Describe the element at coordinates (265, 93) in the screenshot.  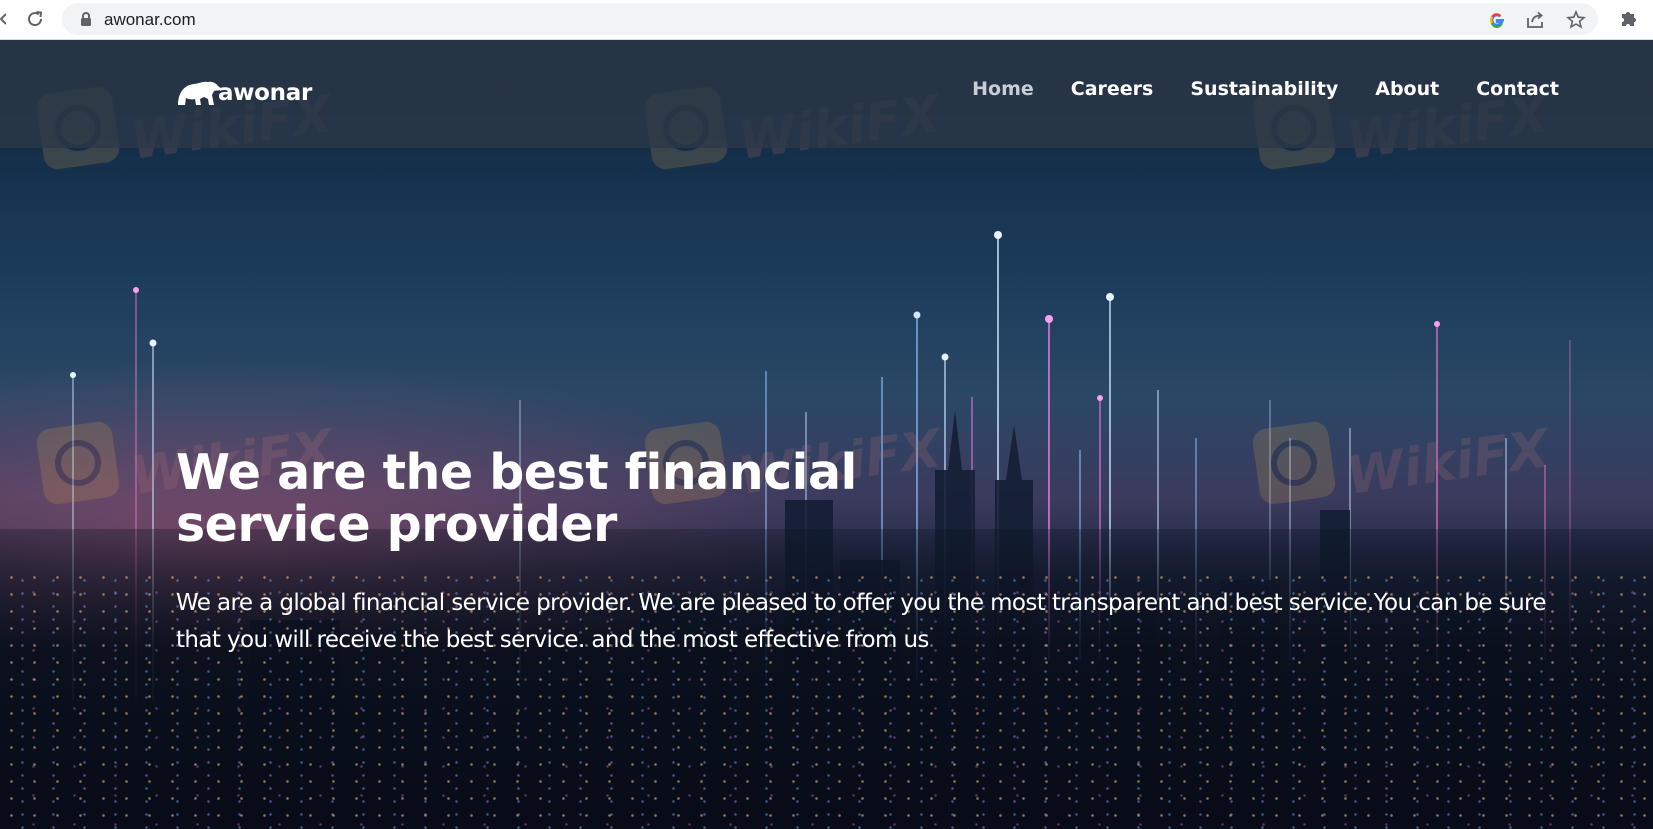
I see `logo-text: awonar` at that location.